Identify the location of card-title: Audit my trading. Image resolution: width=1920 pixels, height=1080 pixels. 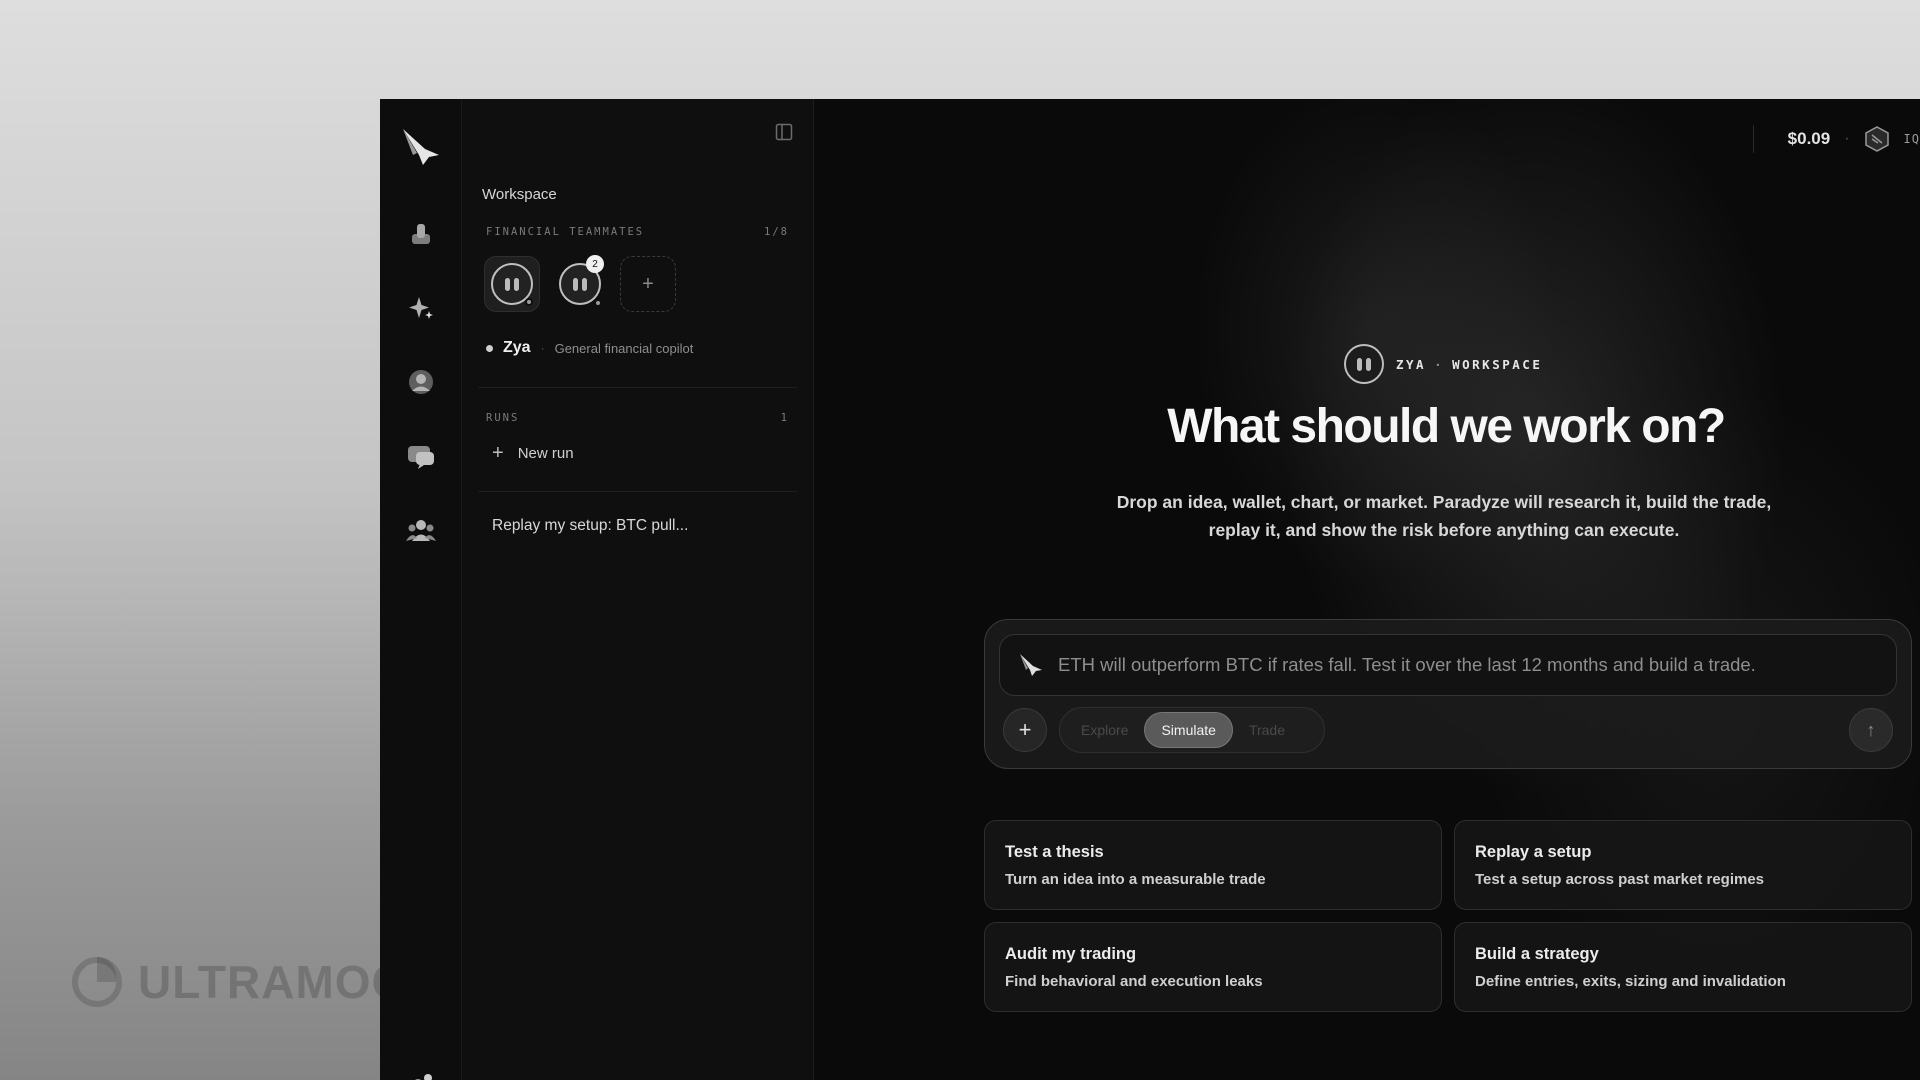
(1071, 954).